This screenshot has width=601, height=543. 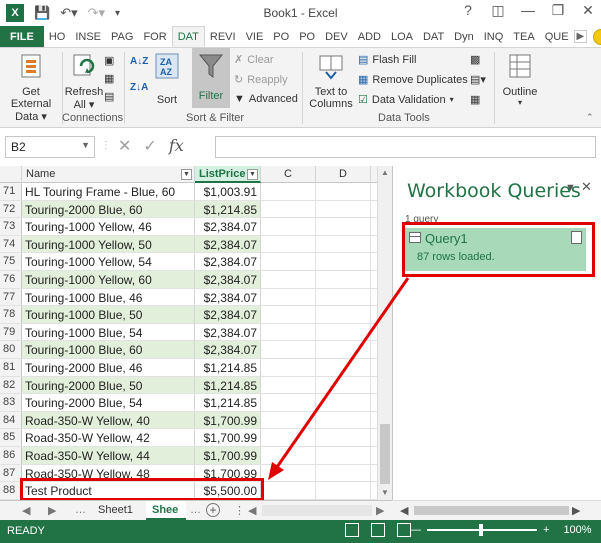 What do you see at coordinates (369, 36) in the screenshot?
I see `tab-add-11: ADD` at bounding box center [369, 36].